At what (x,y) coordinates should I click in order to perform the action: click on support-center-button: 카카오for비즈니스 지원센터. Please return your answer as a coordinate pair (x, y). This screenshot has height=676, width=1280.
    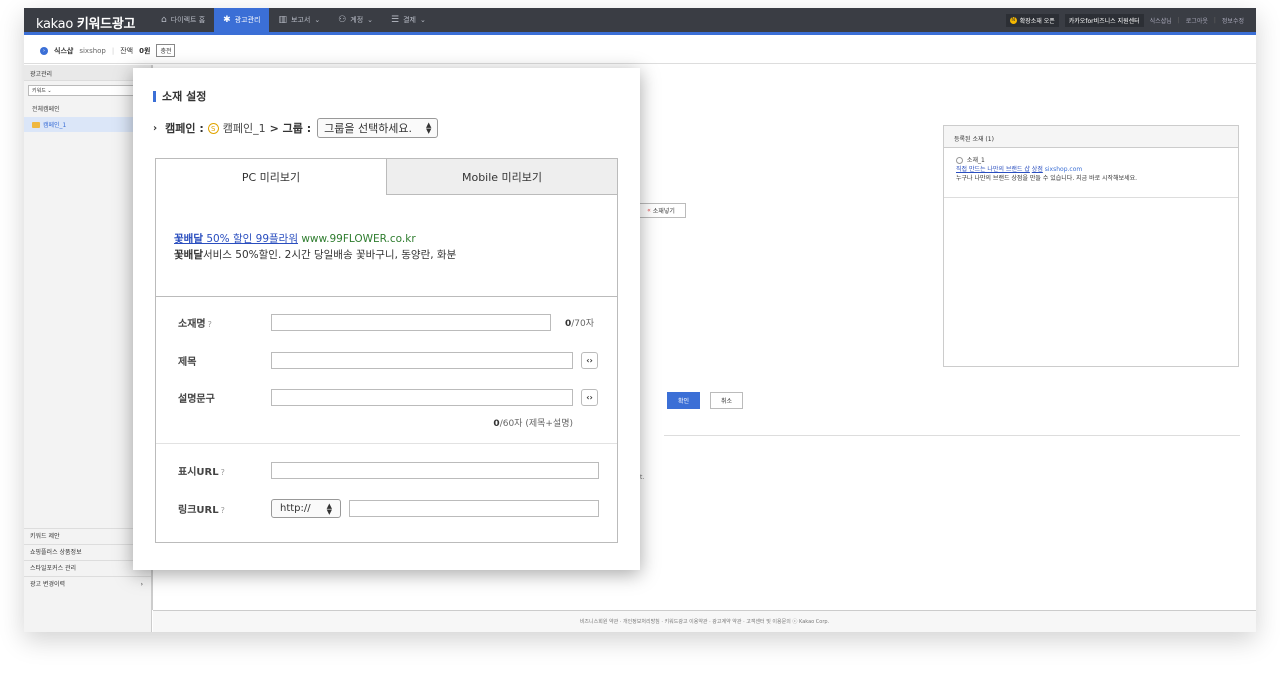
    Looking at the image, I should click on (1104, 20).